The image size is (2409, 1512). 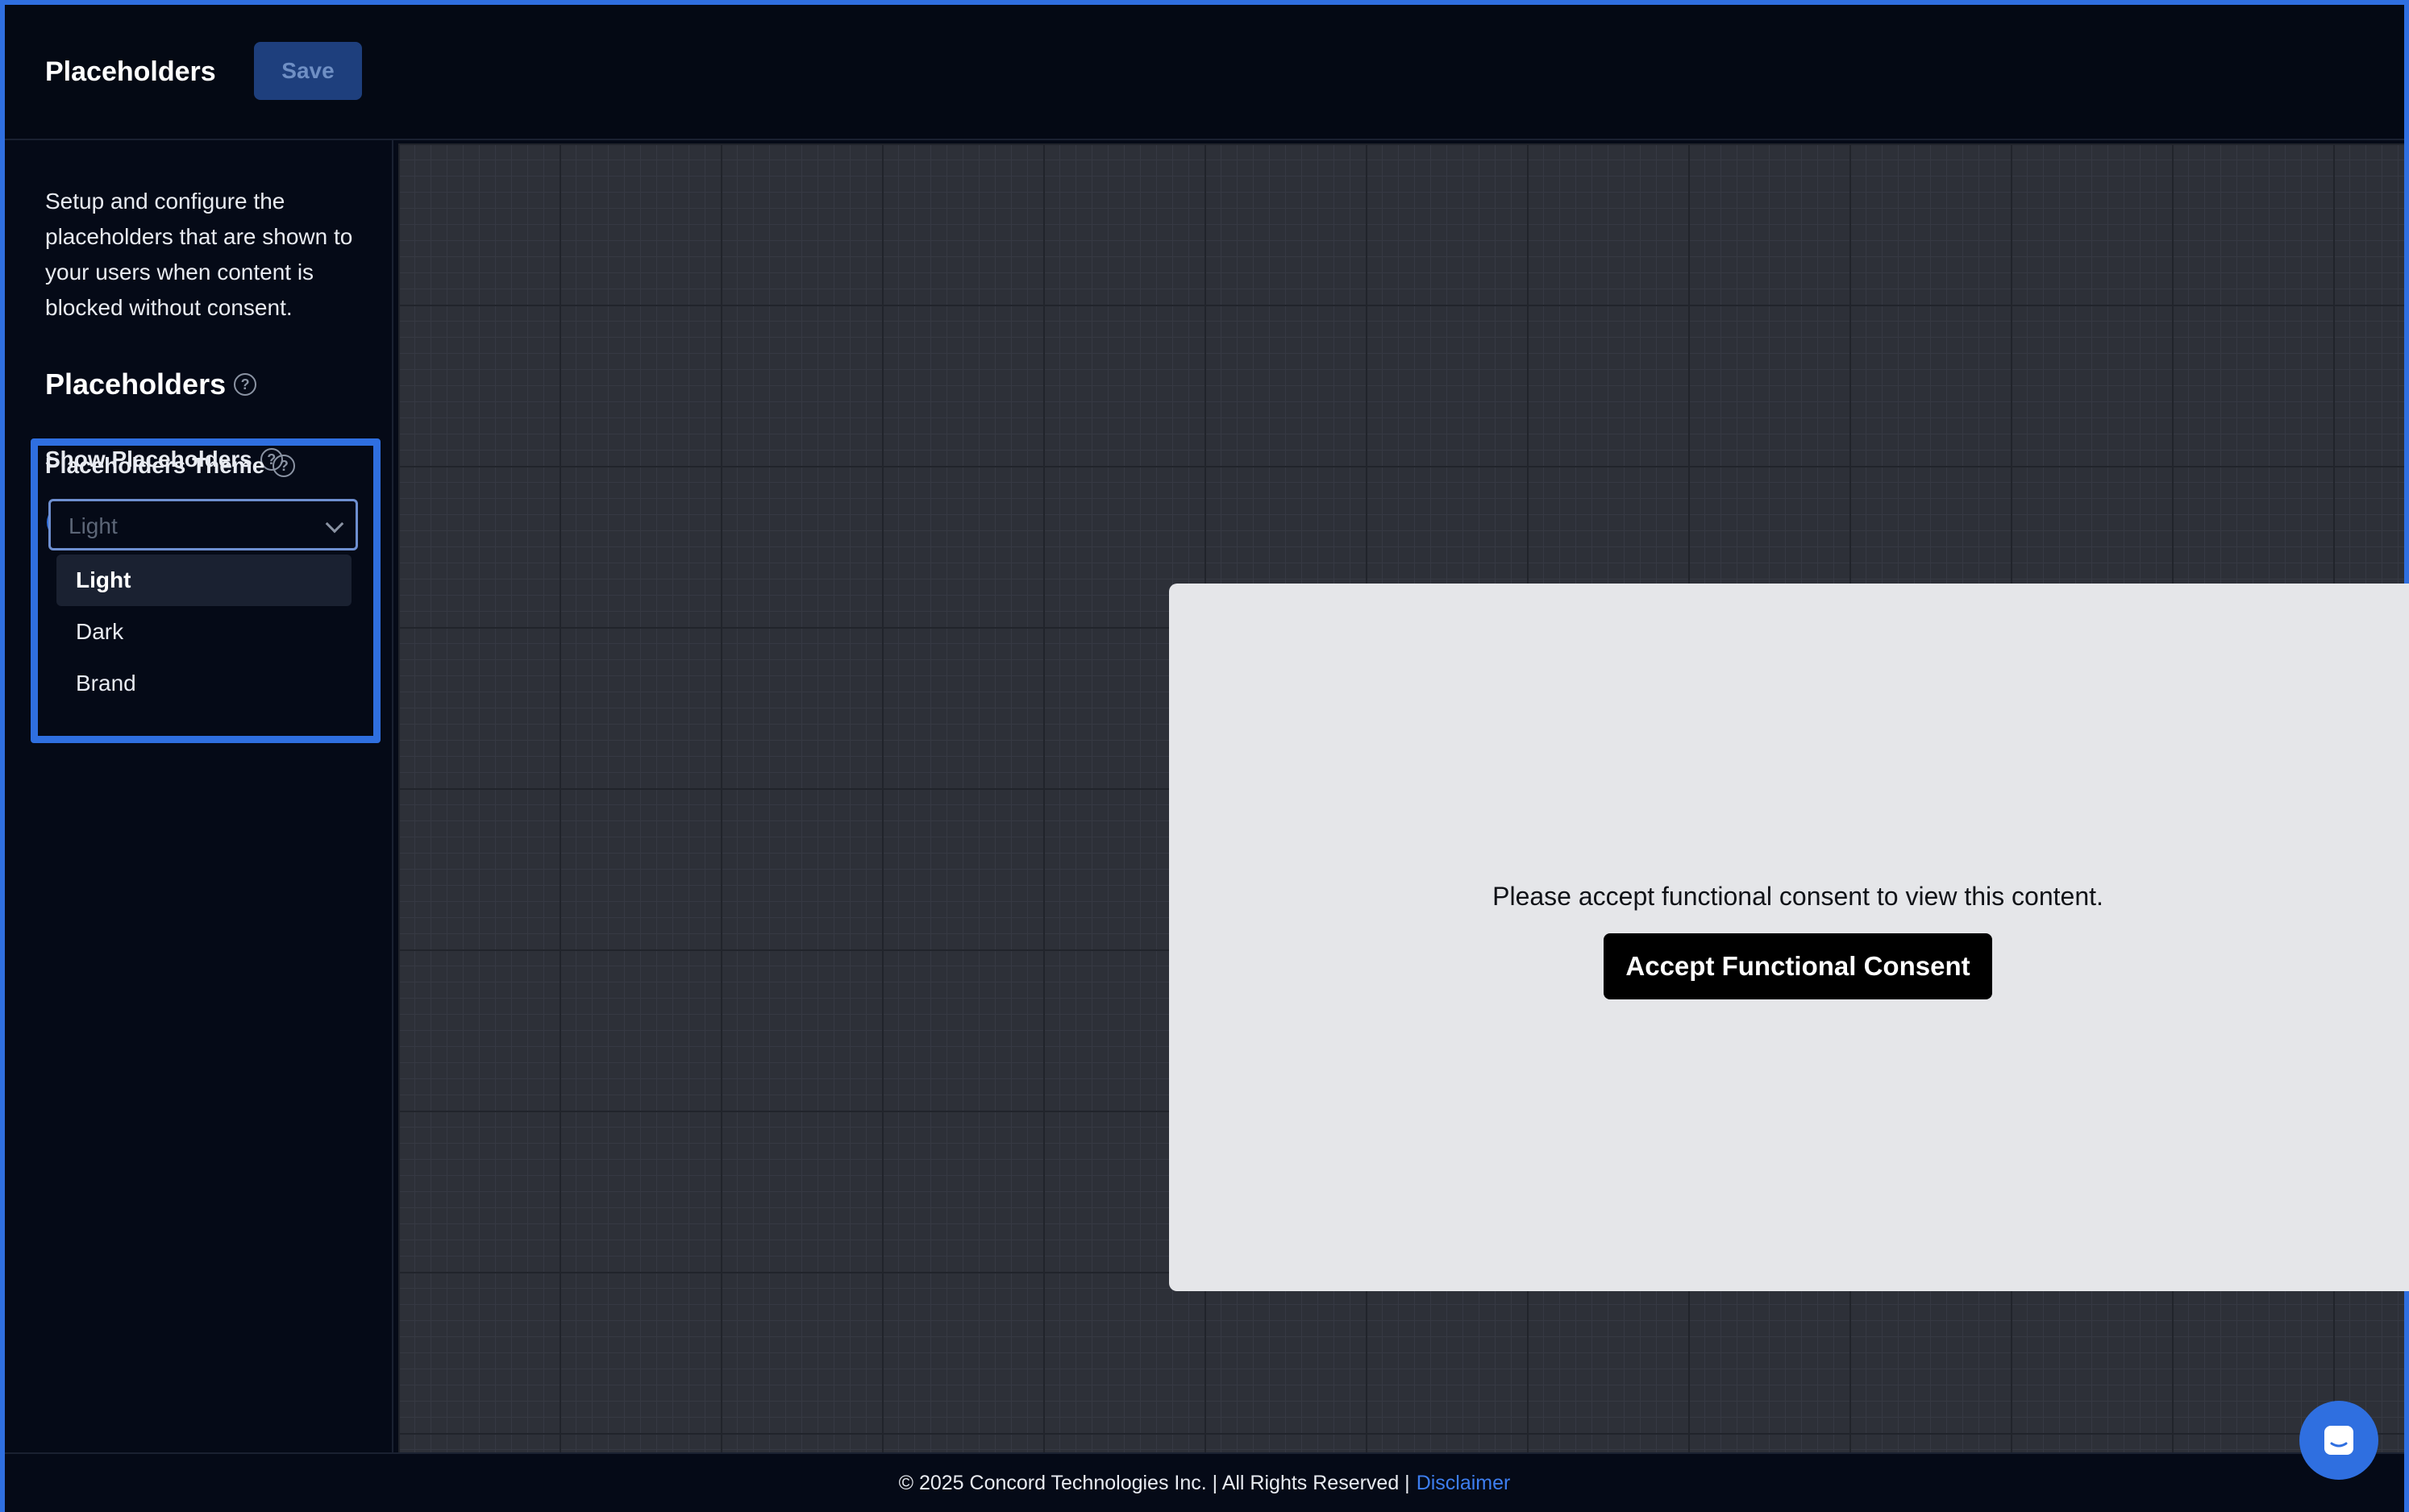 I want to click on save-button: Save, so click(x=308, y=71).